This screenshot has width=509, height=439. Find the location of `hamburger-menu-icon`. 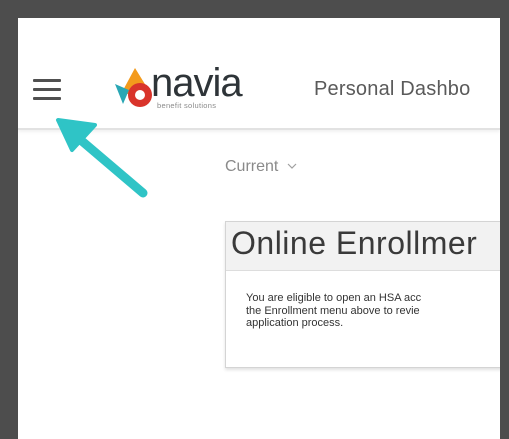

hamburger-menu-icon is located at coordinates (48, 91).